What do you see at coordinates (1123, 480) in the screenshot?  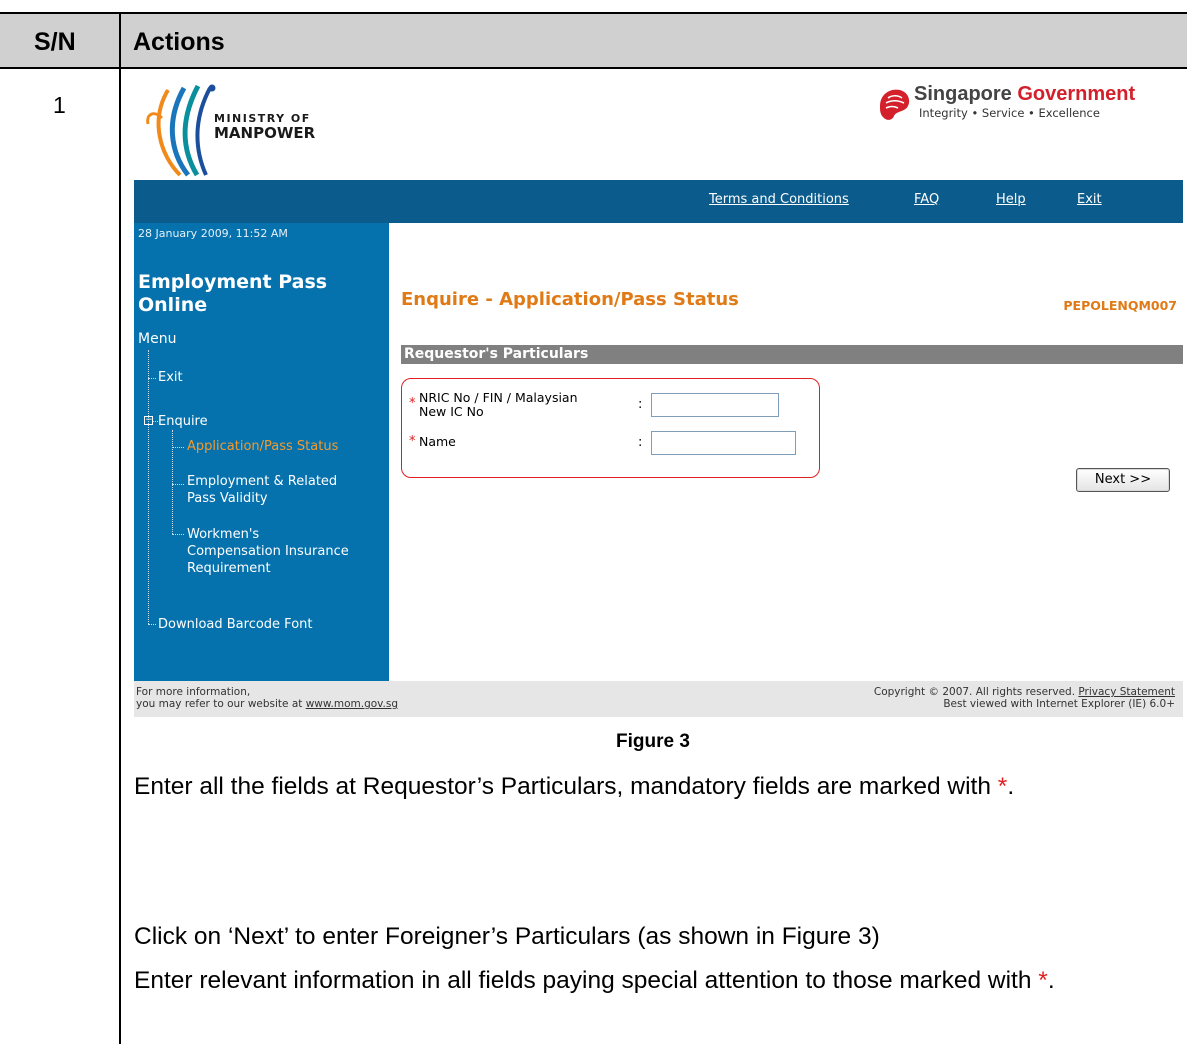 I see `next-button: Next >>` at bounding box center [1123, 480].